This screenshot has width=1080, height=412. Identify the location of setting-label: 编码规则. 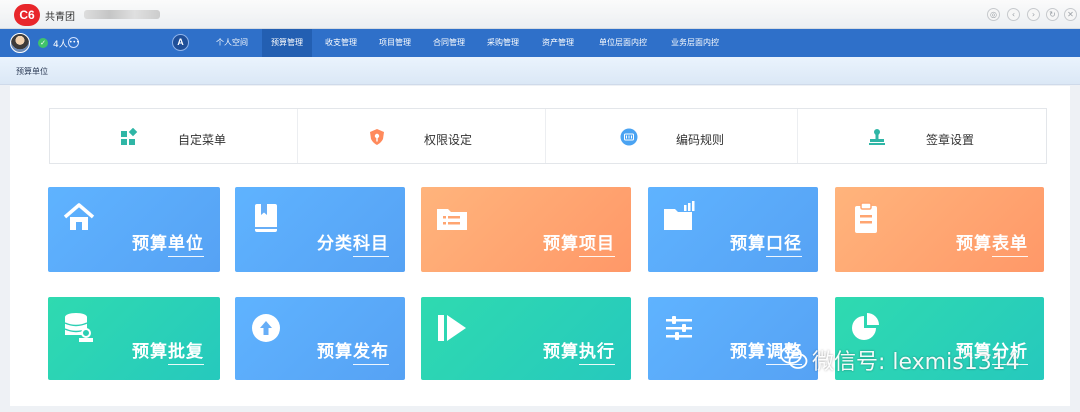
(700, 140).